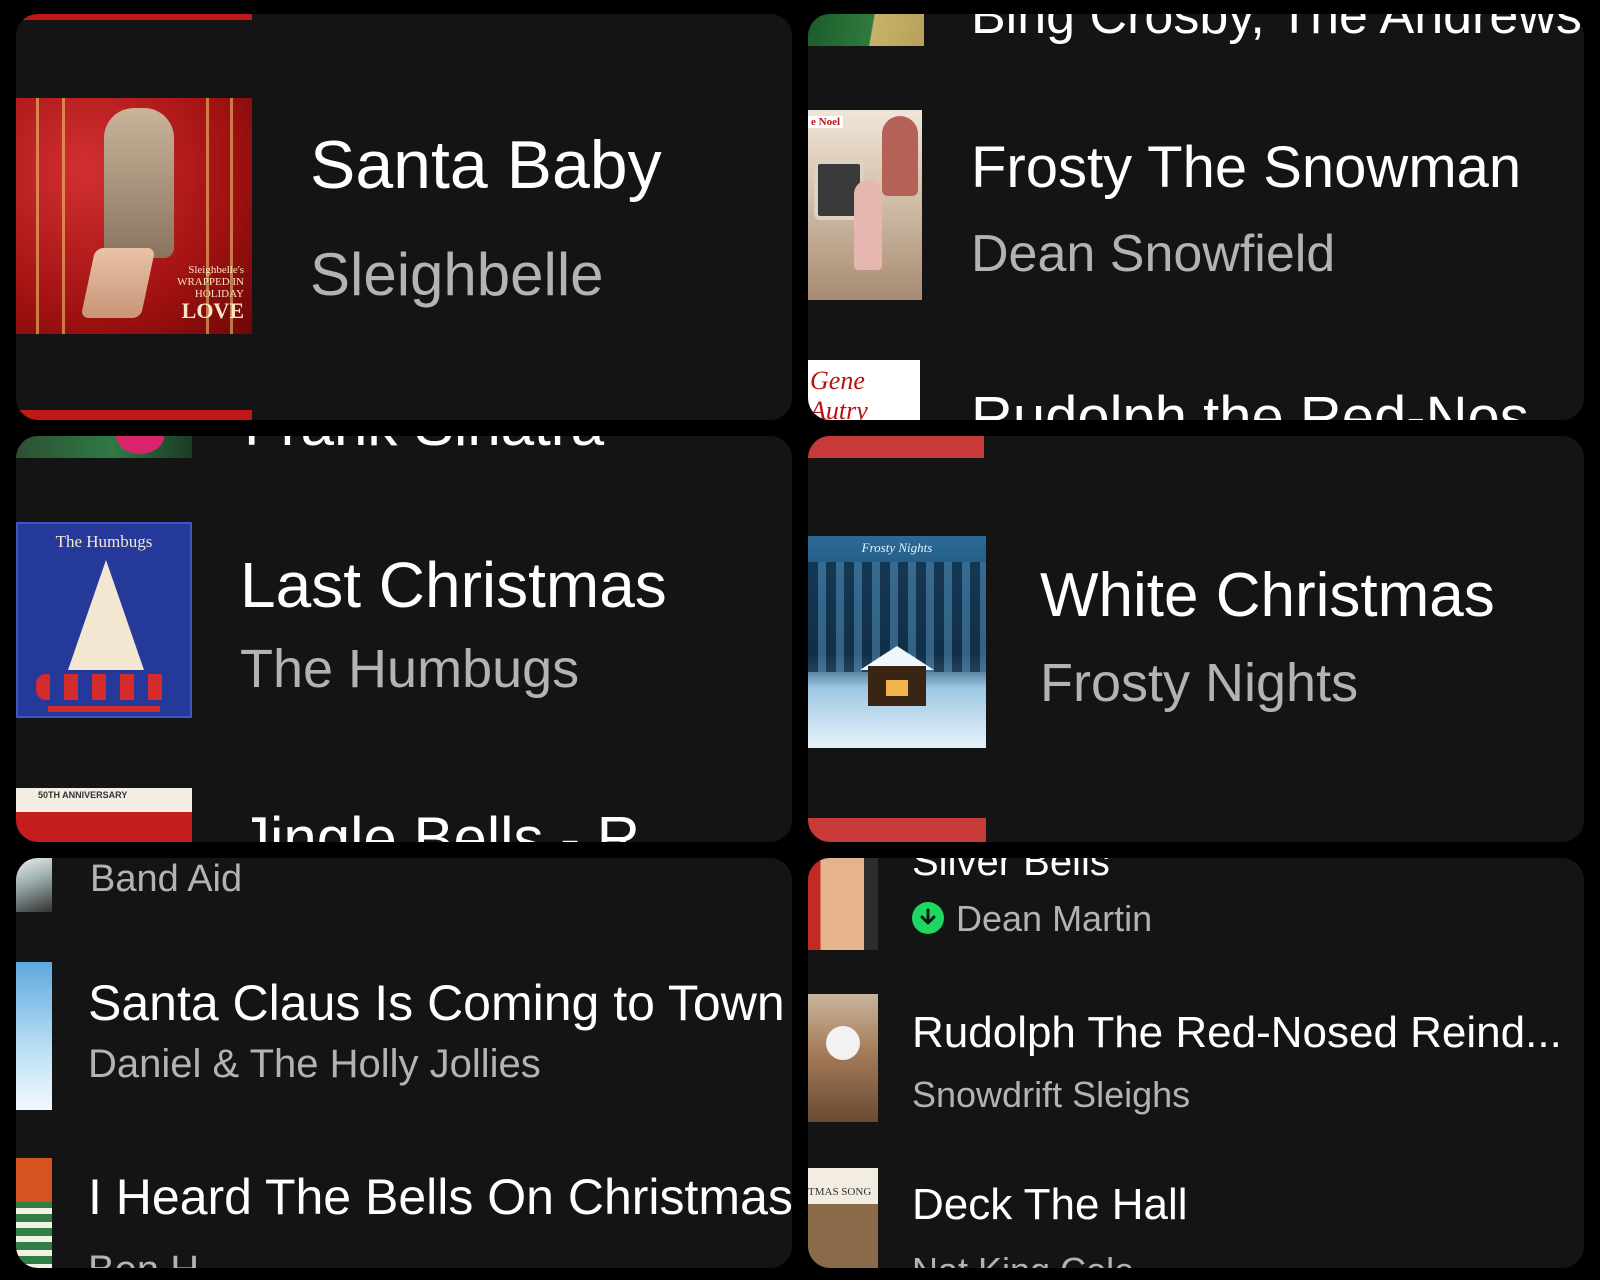  I want to click on track-title: Santa Baby, so click(486, 165).